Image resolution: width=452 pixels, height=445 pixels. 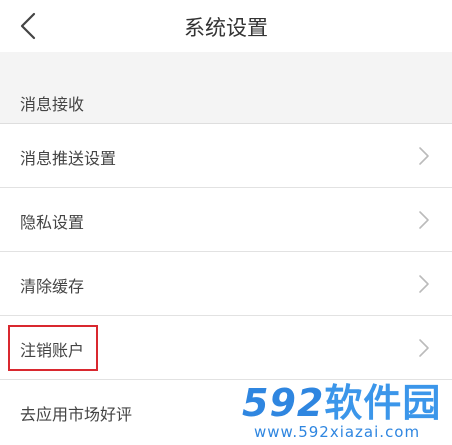 I want to click on page-title: 系统设置, so click(x=226, y=28).